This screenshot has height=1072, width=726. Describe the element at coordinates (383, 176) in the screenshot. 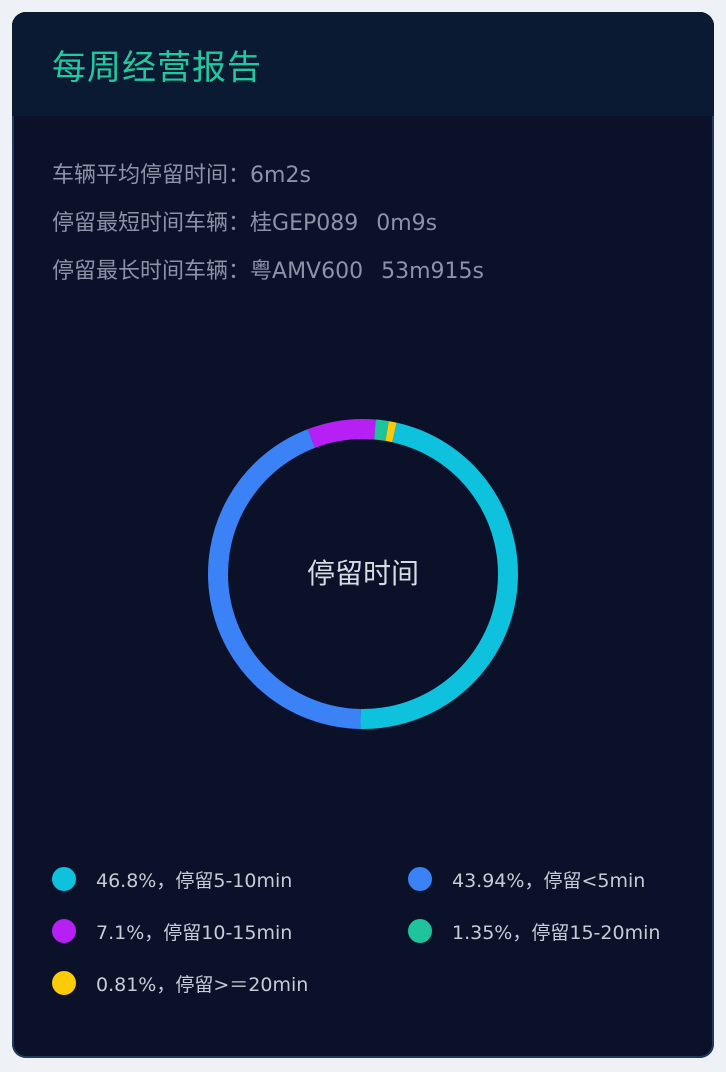

I see `avg-stay-line: 车辆平均停留时间：6m2s` at that location.